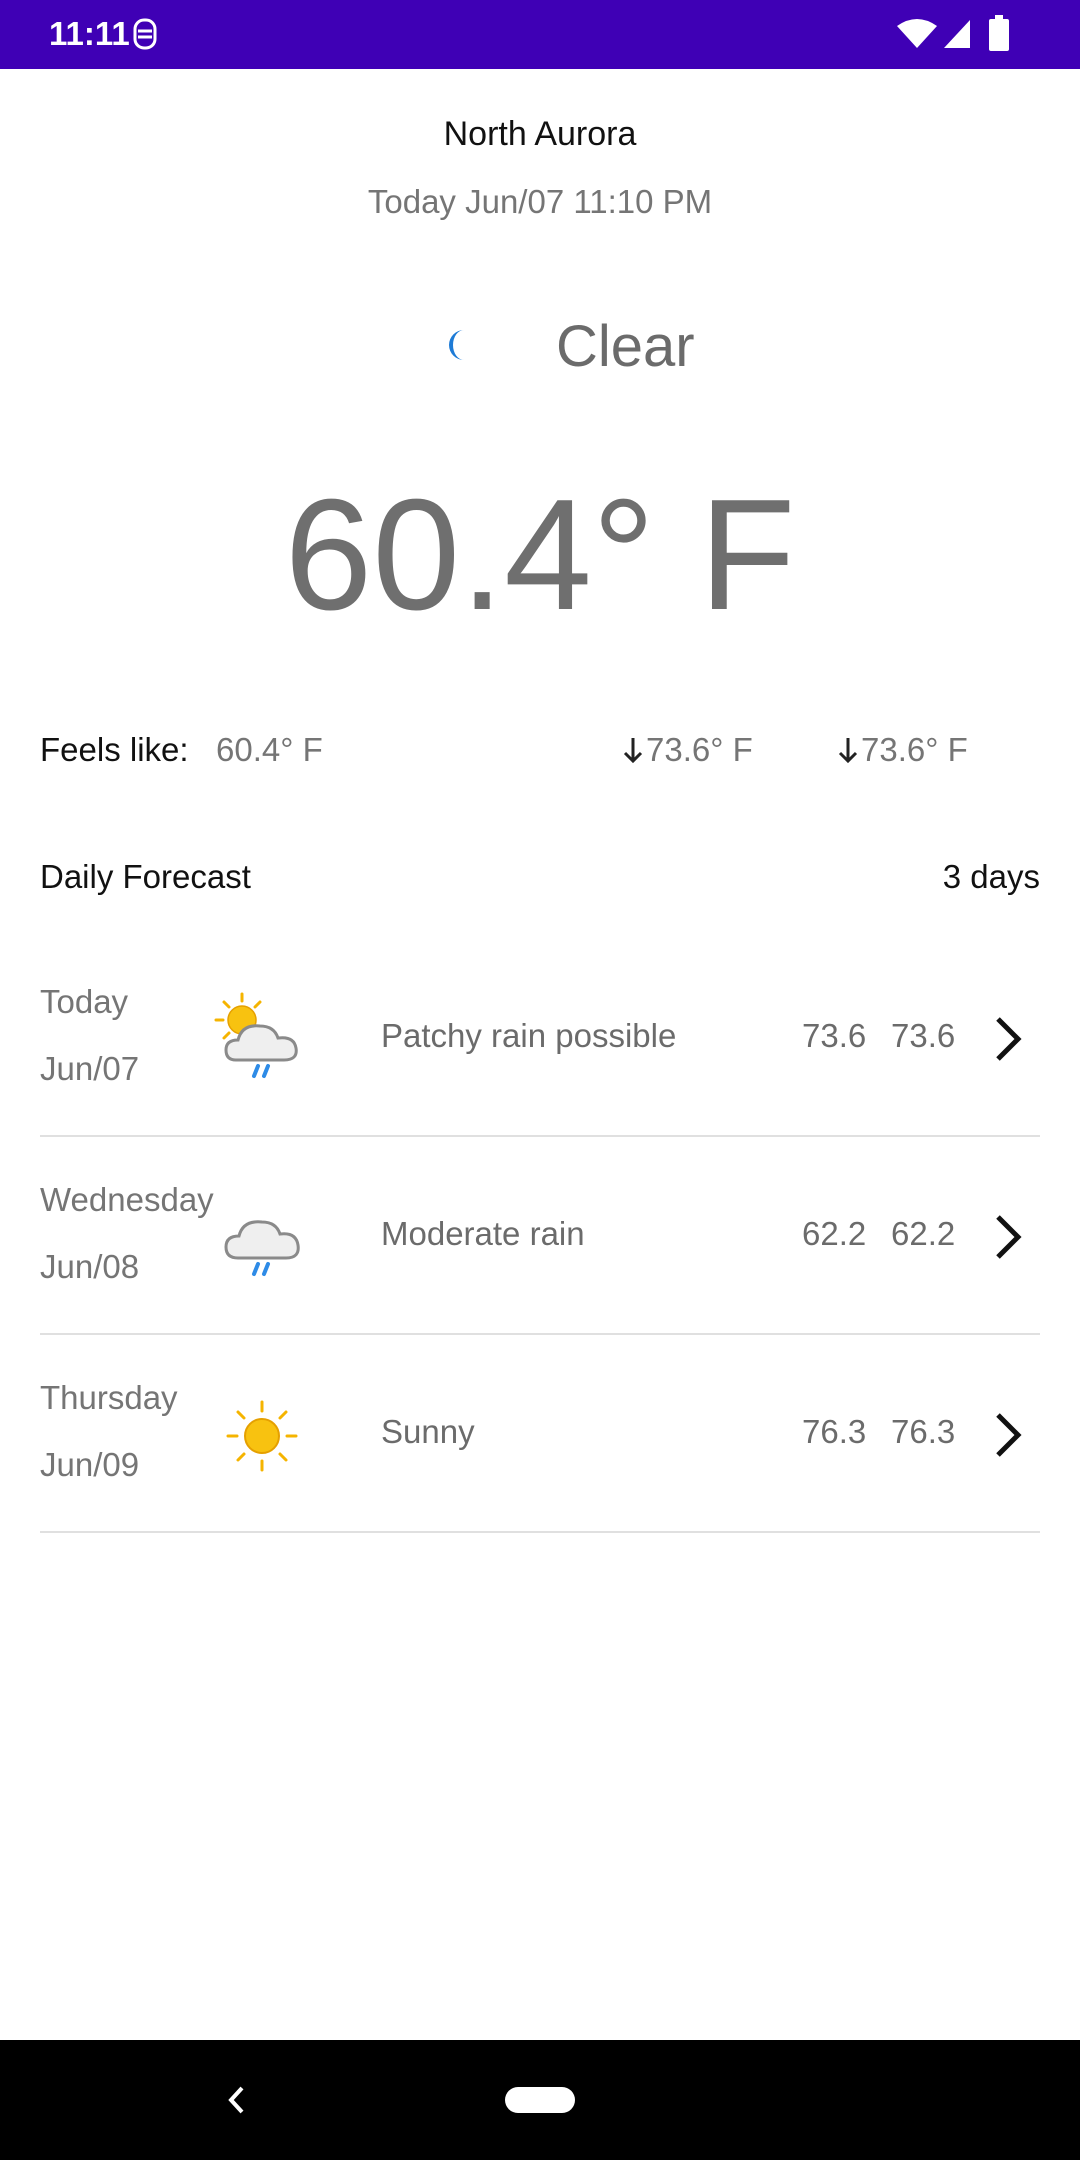  I want to click on status-time: 11:11, so click(89, 33).